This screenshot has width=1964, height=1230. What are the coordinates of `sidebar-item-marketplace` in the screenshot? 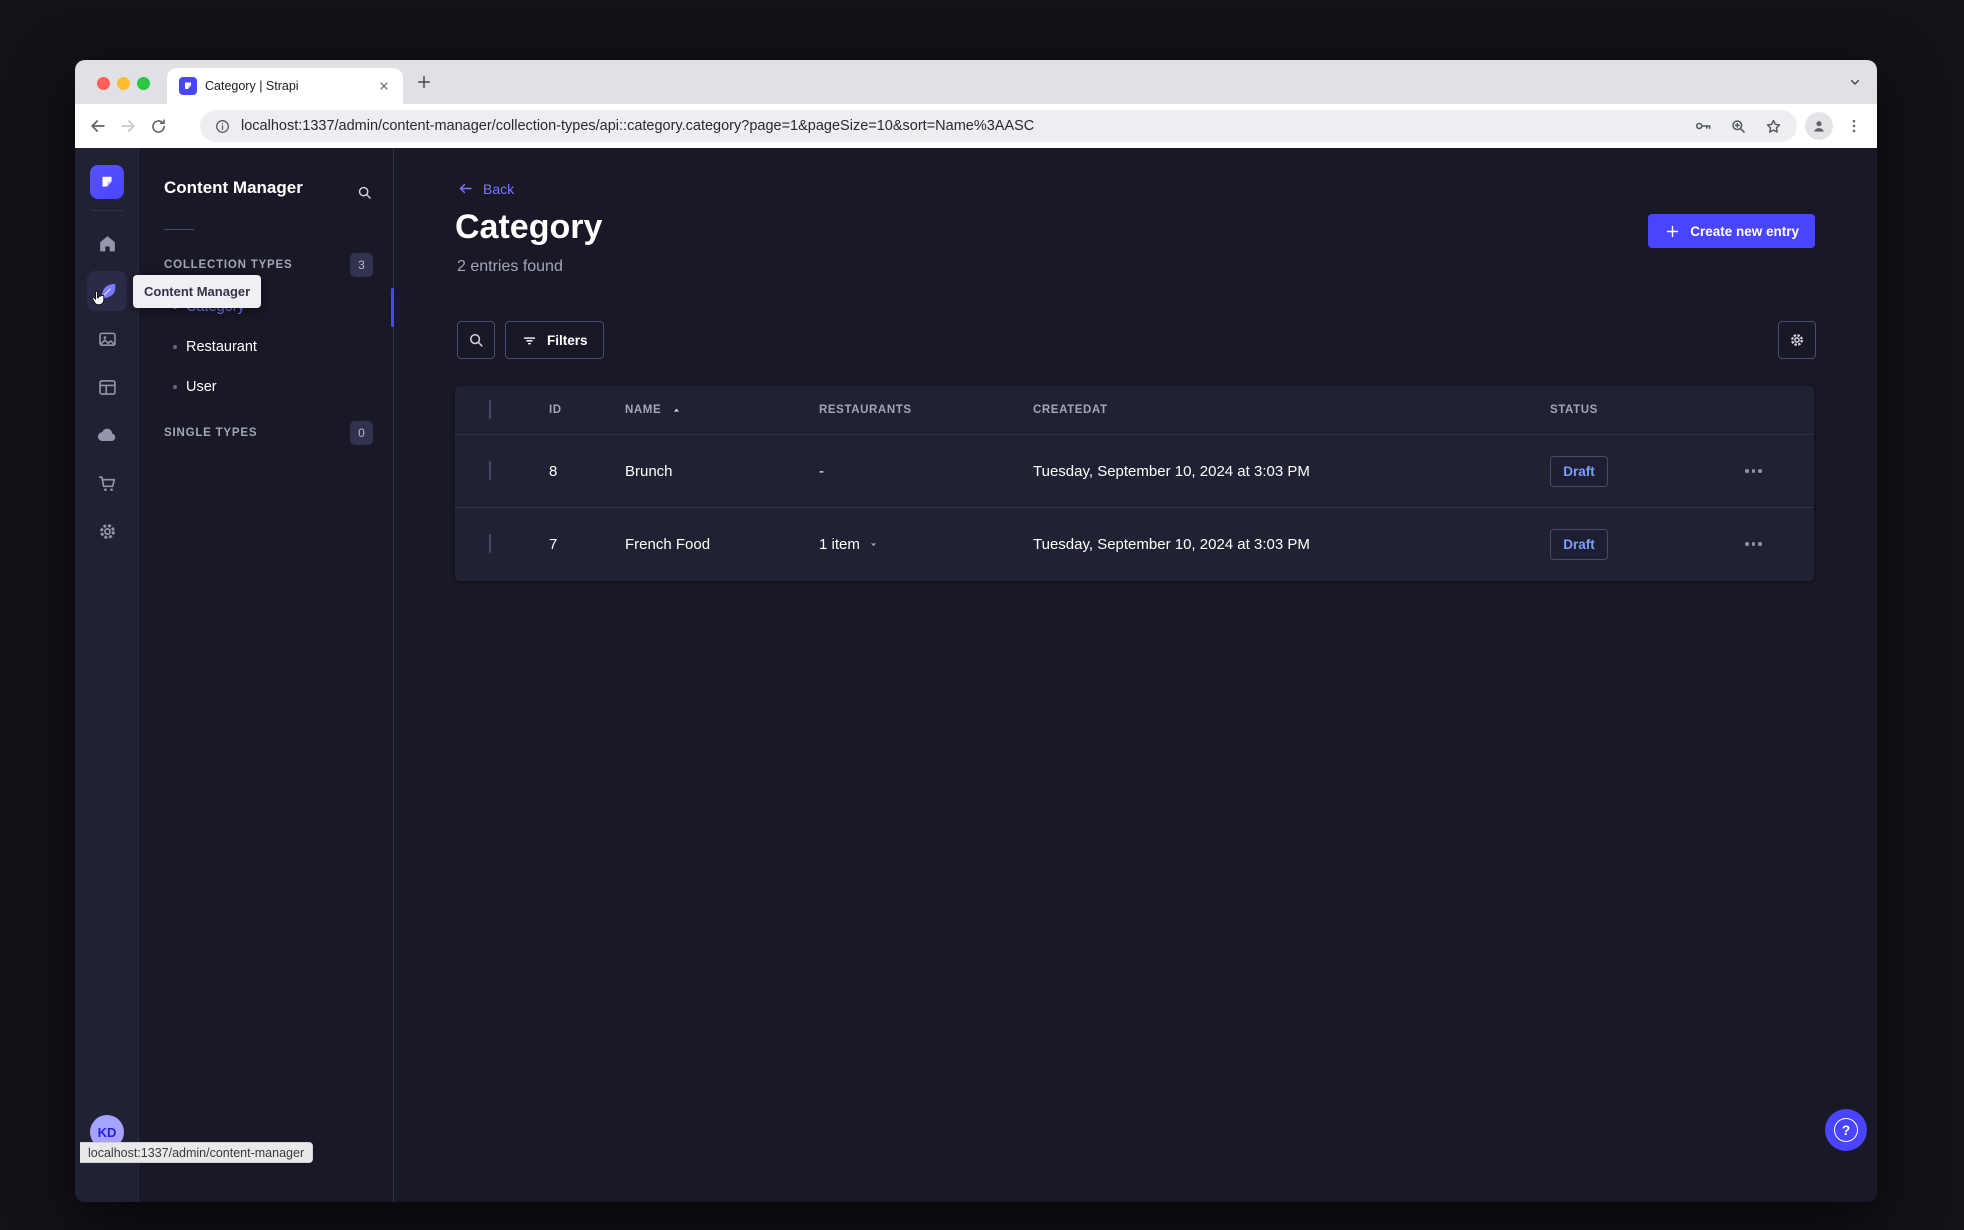 It's located at (107, 483).